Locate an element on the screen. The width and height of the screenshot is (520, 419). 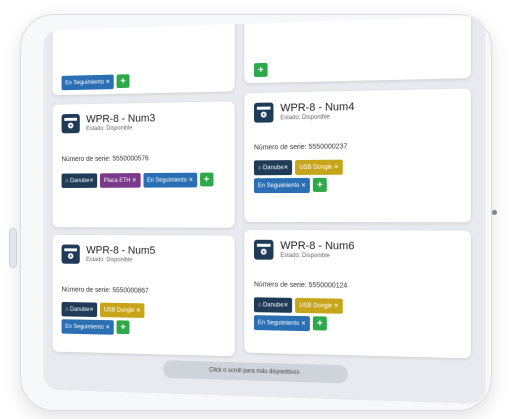
tablet-side-button is located at coordinates (13, 248).